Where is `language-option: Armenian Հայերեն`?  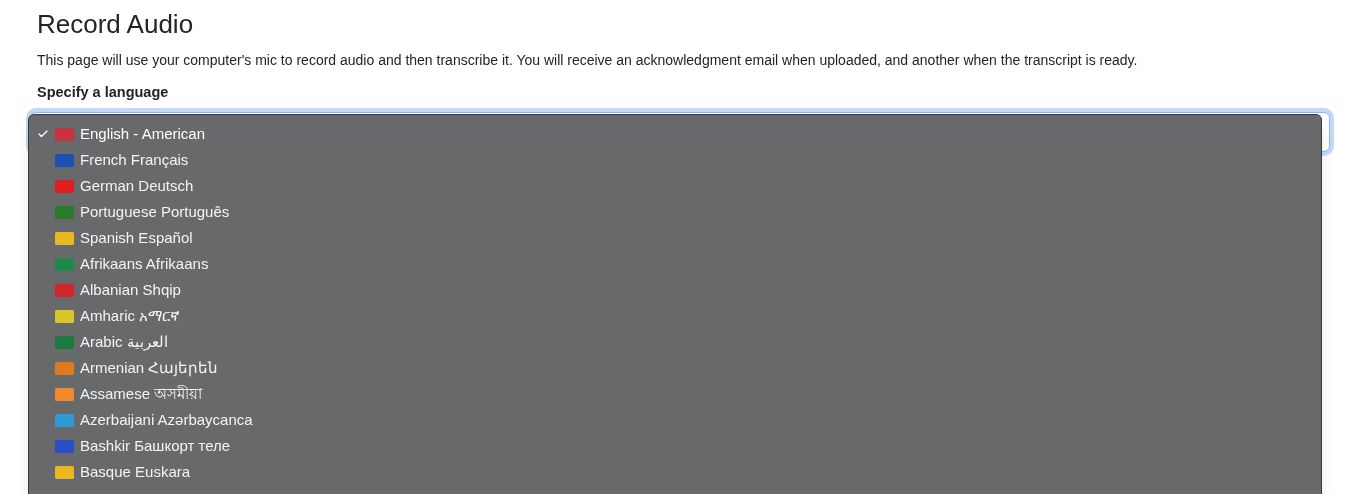 language-option: Armenian Հայերեն is located at coordinates (679, 368).